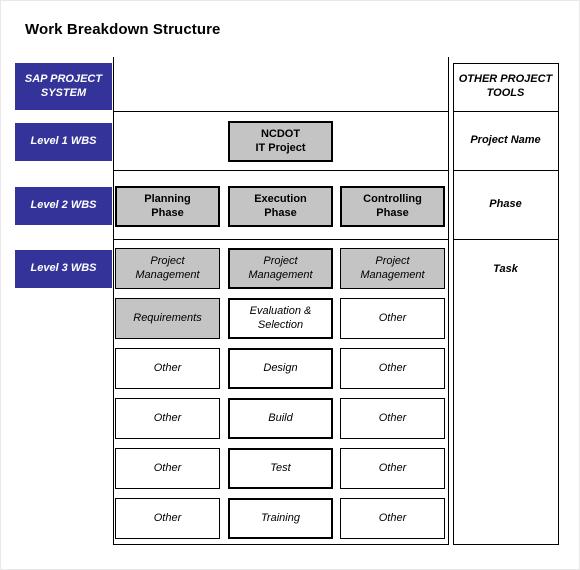 Image resolution: width=580 pixels, height=570 pixels. Describe the element at coordinates (63, 92) in the screenshot. I see `sap-project-system-line2: SYSTEM` at that location.